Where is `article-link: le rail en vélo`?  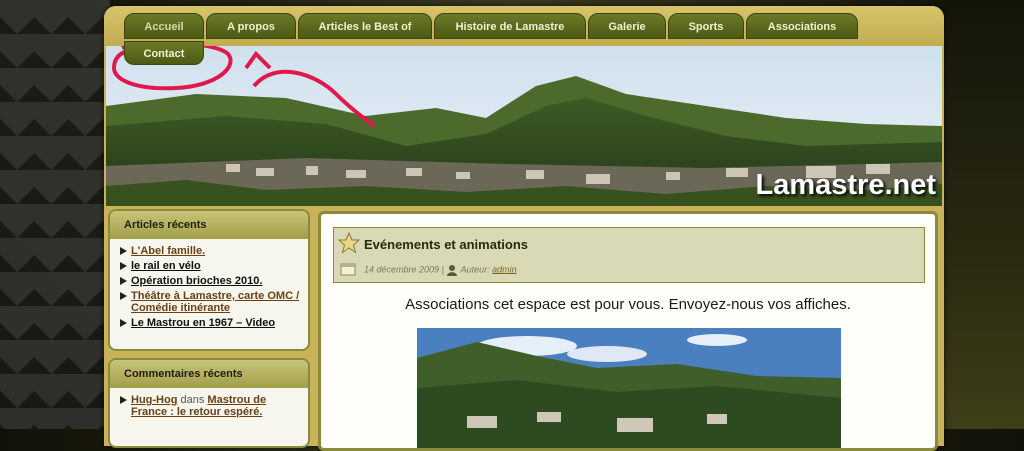
article-link: le rail en vélo is located at coordinates (166, 266).